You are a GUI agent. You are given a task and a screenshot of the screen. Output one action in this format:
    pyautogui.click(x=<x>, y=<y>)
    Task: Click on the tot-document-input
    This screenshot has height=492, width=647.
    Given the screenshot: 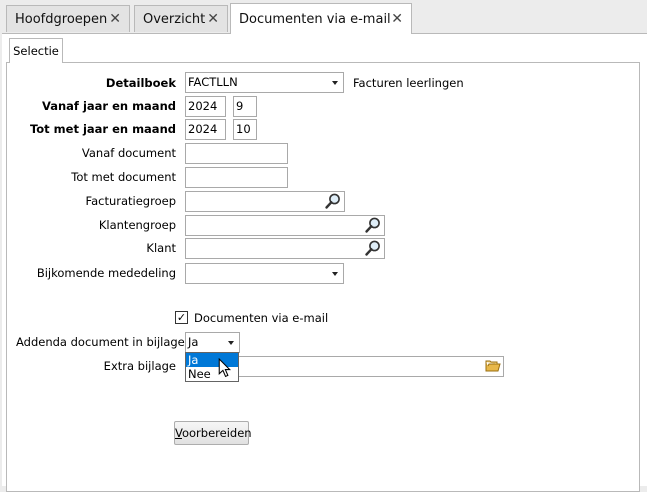 What is the action you would take?
    pyautogui.click(x=236, y=177)
    